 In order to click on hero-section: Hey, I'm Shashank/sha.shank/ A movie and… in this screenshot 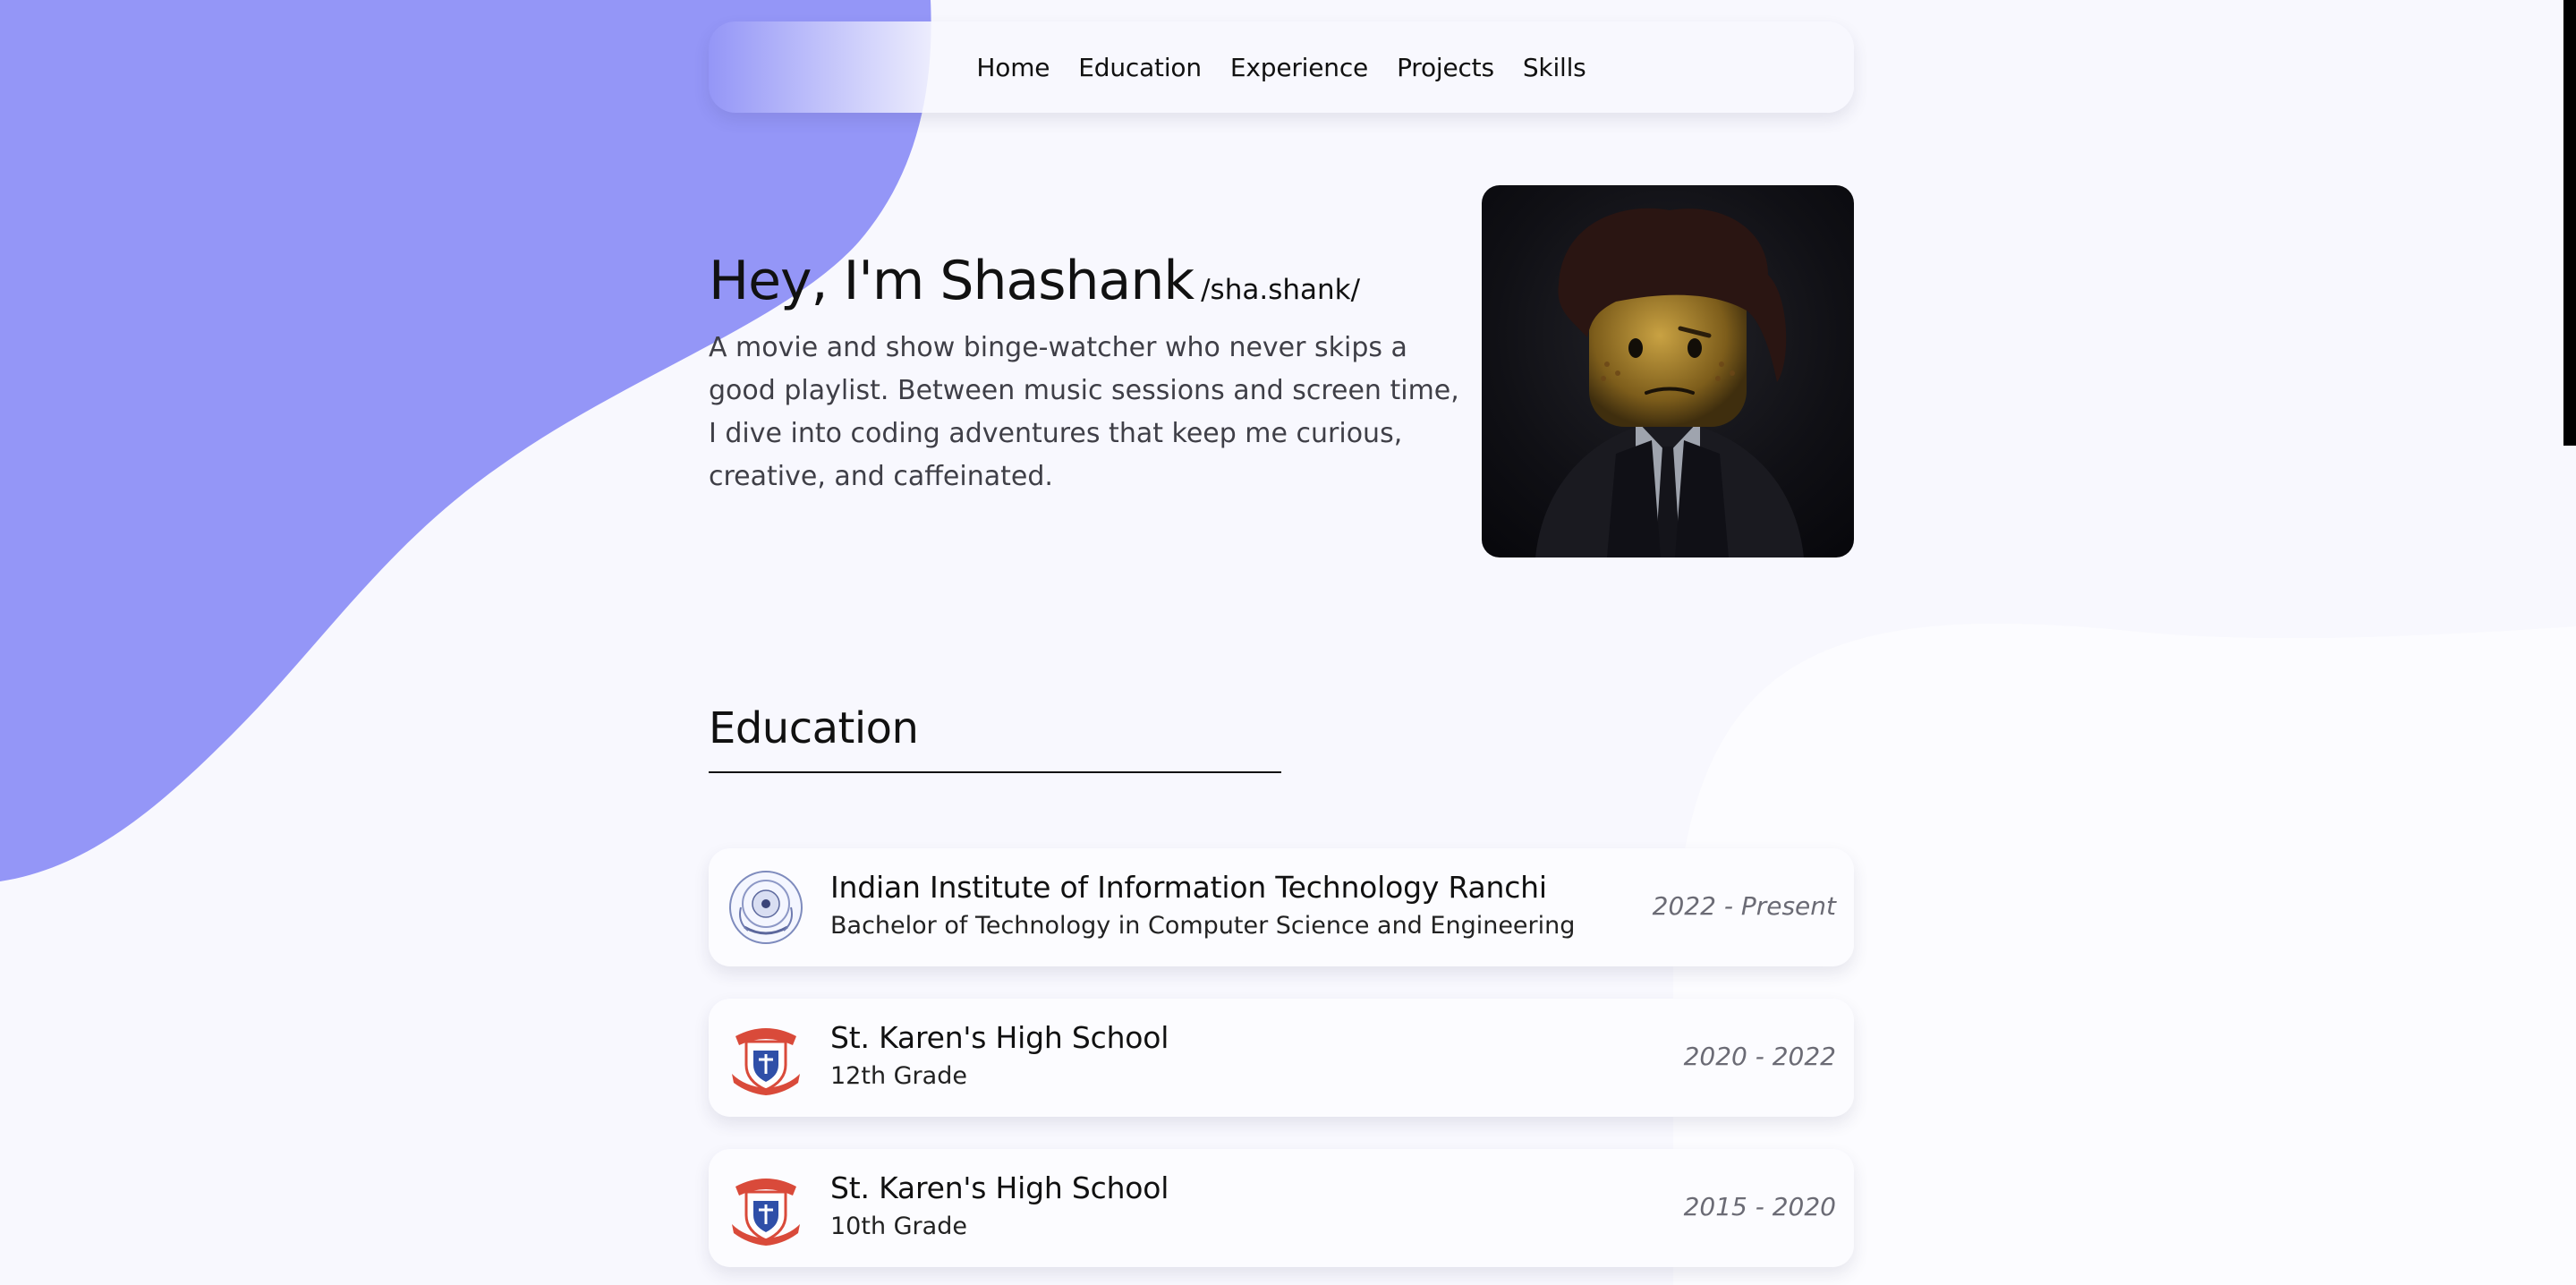, I will do `click(1281, 371)`.